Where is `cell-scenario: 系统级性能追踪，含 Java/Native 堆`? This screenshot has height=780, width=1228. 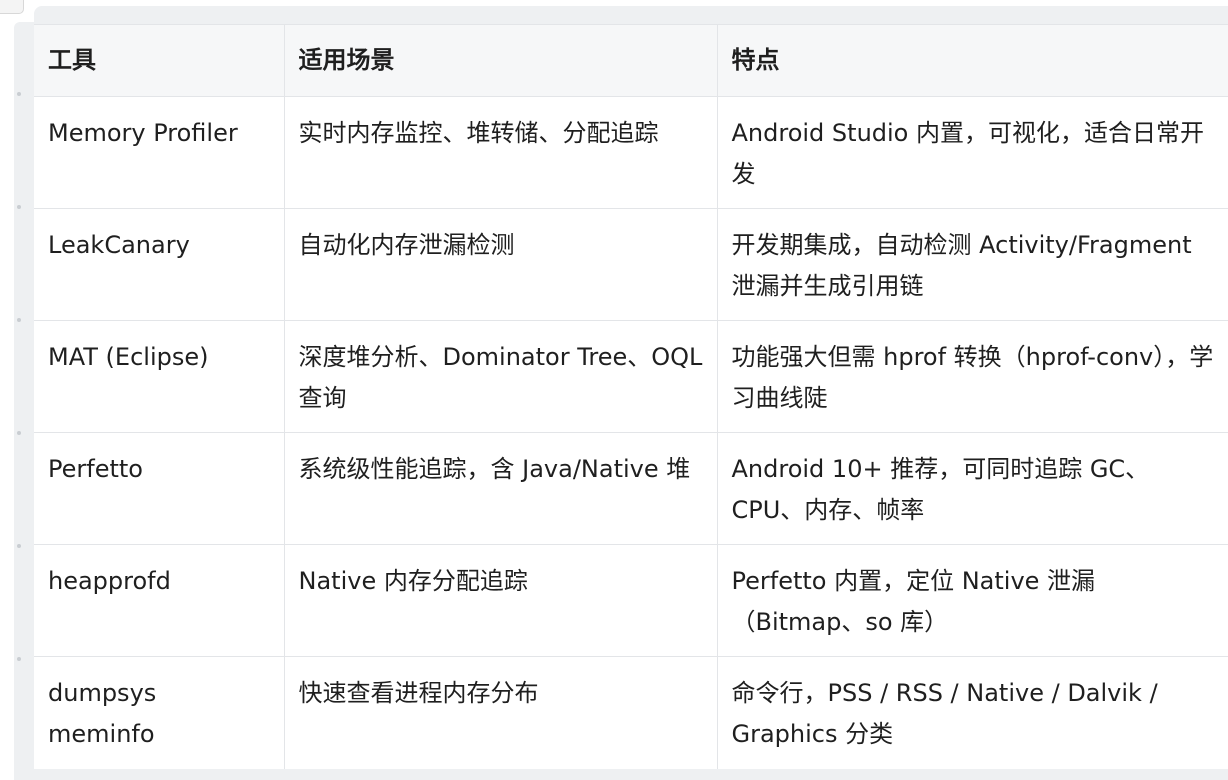 cell-scenario: 系统级性能追踪，含 Java/Native 堆 is located at coordinates (500, 488).